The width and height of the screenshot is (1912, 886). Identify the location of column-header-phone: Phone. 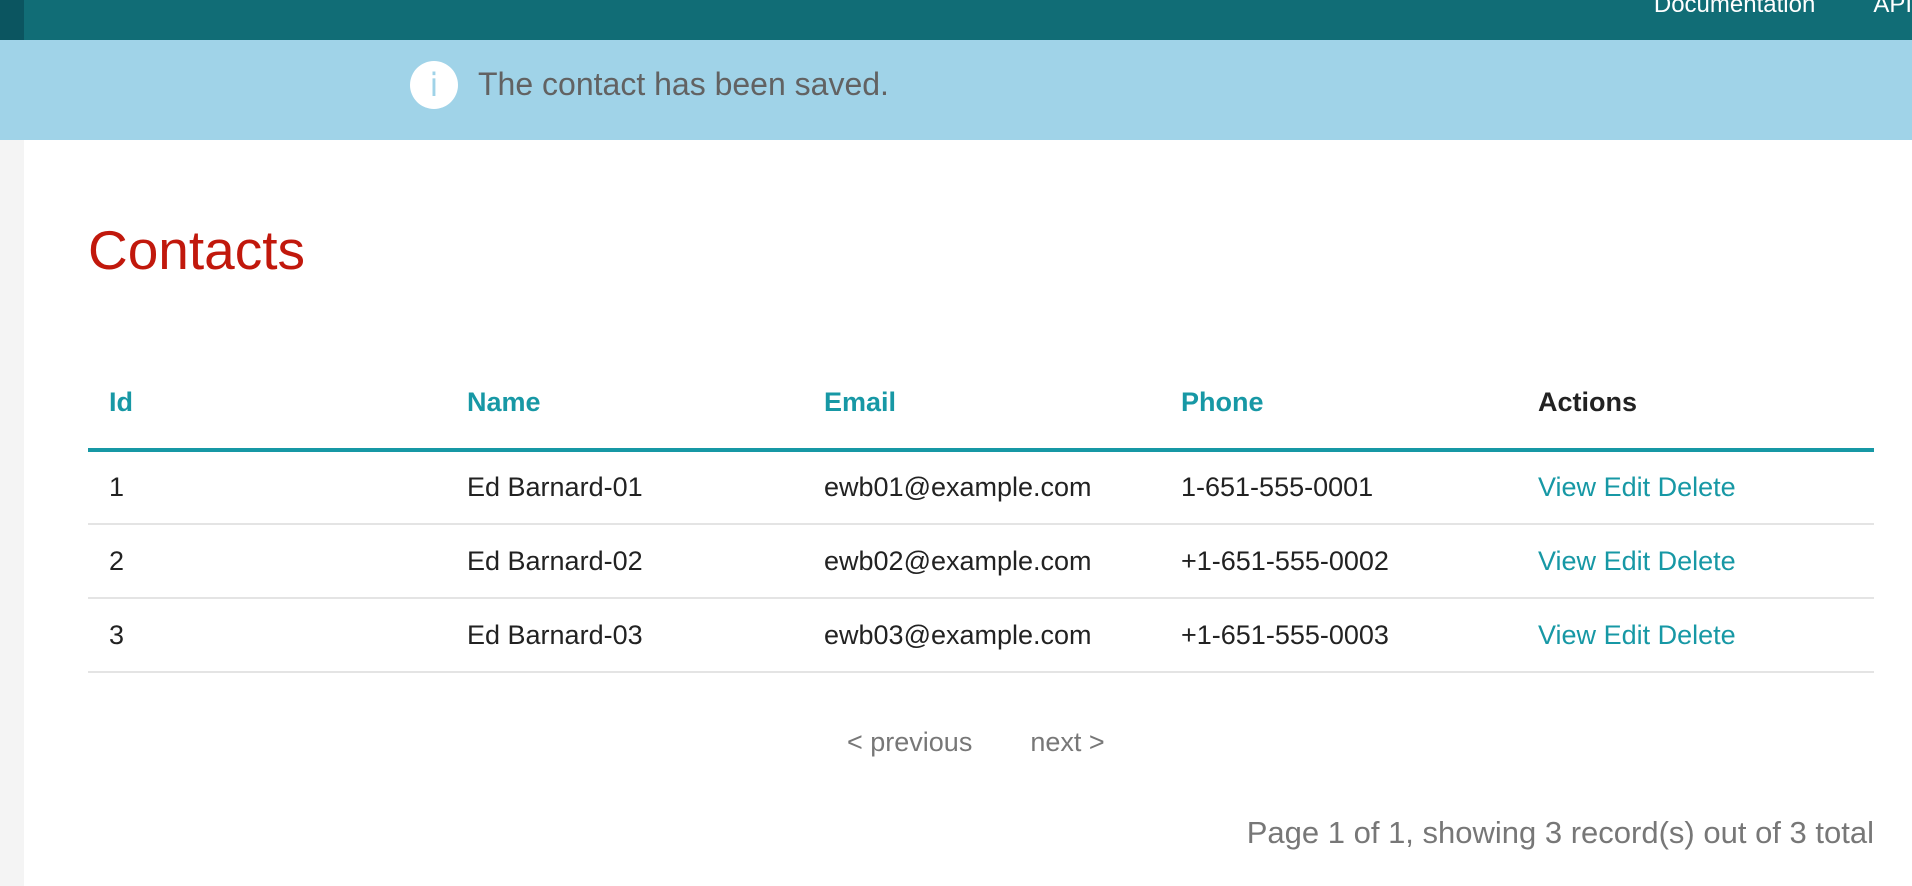
(1338, 404).